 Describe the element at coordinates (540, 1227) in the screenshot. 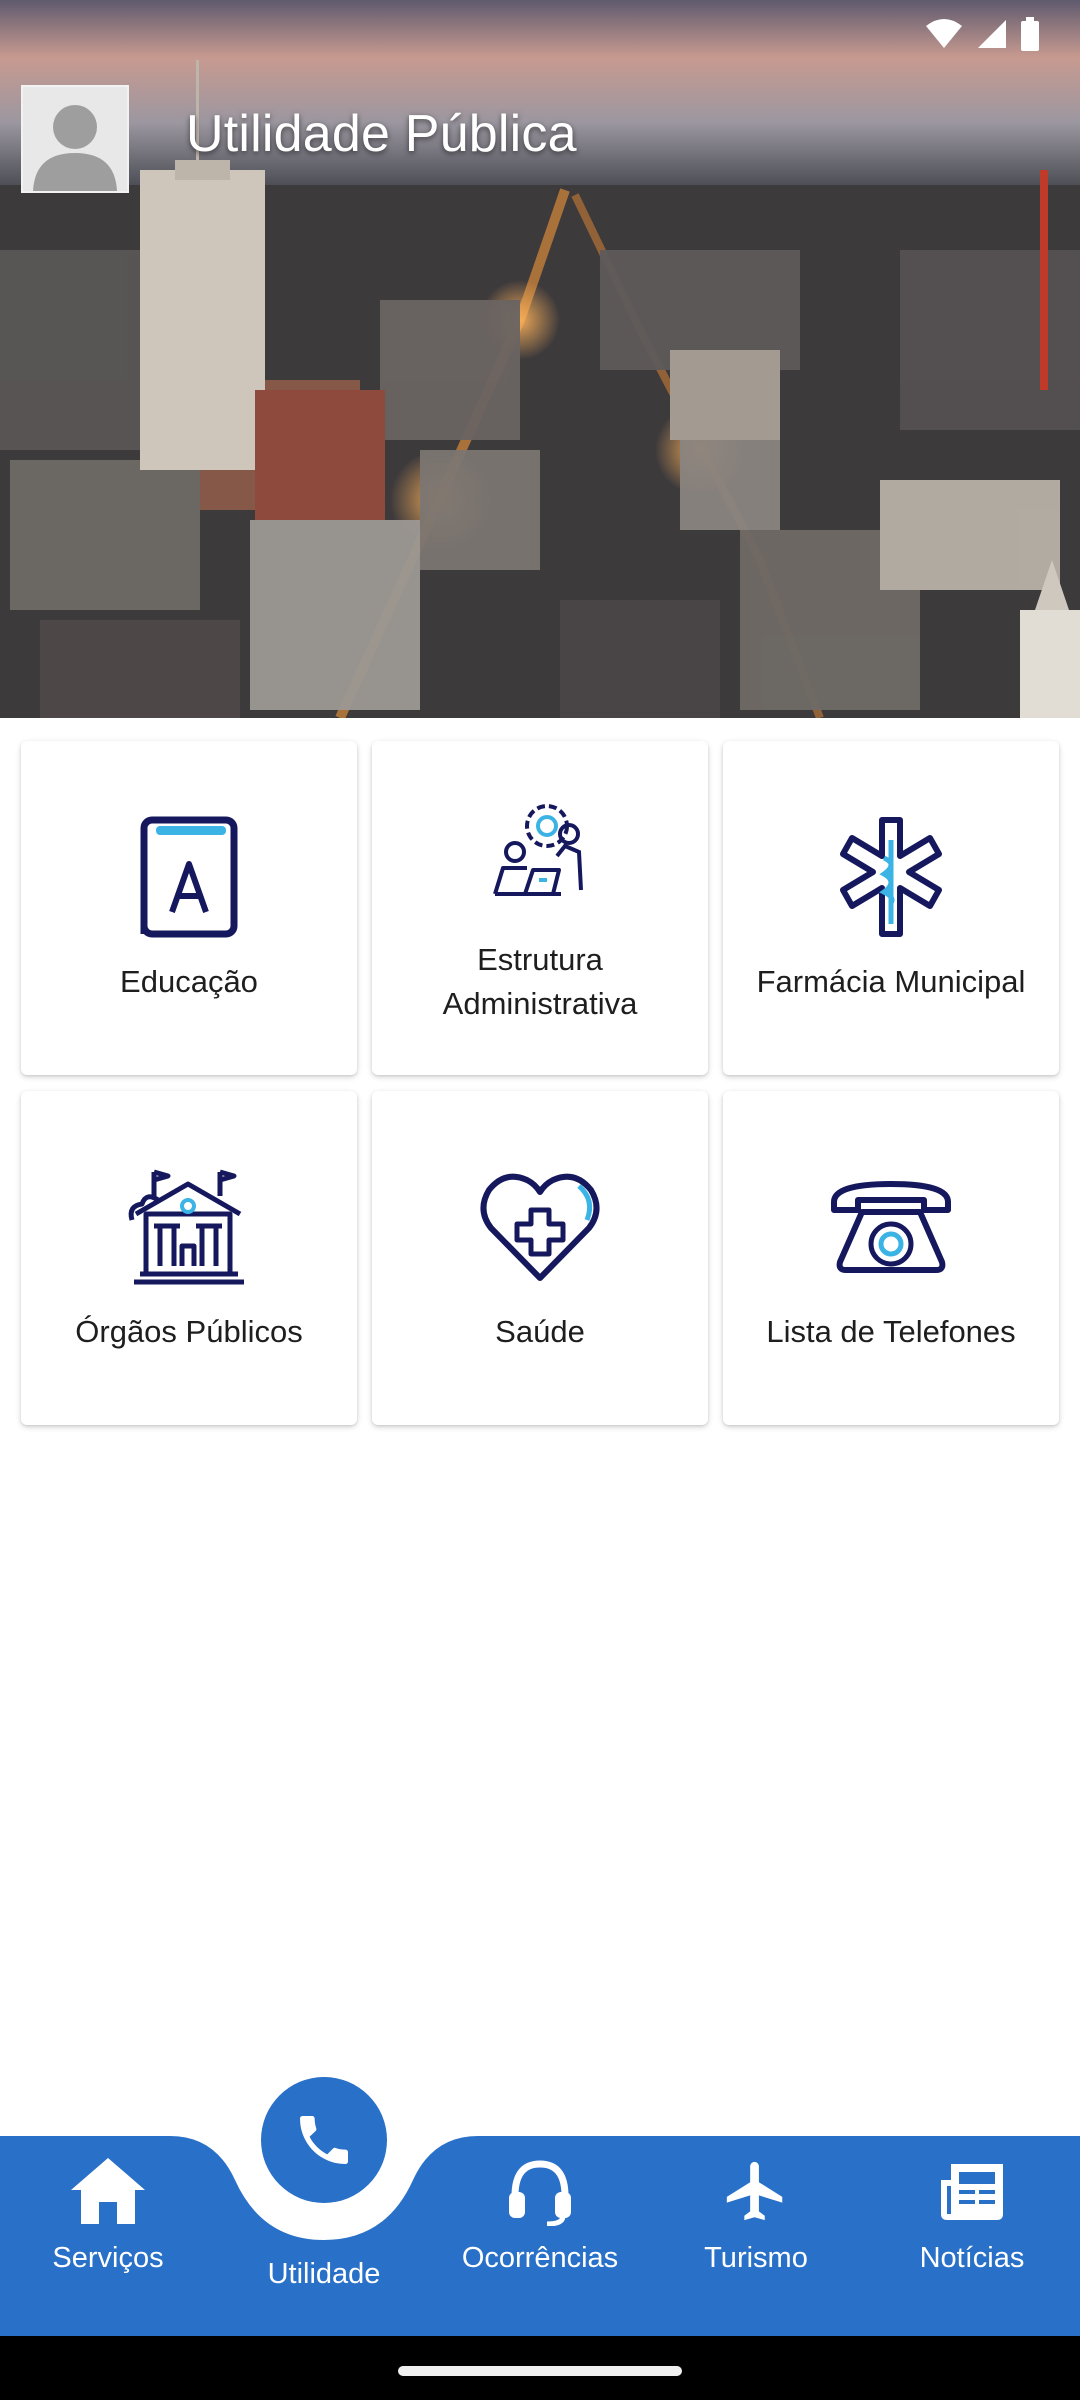

I see `health-heart-icon` at that location.